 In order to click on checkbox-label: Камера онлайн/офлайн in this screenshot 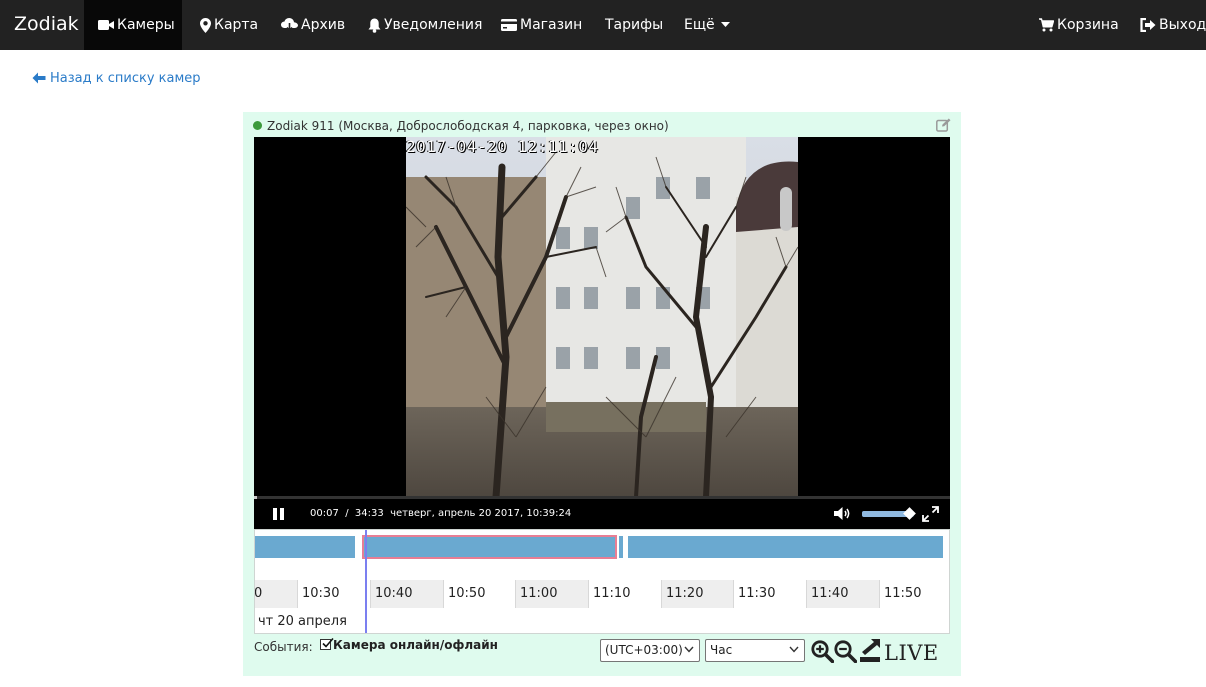, I will do `click(415, 645)`.